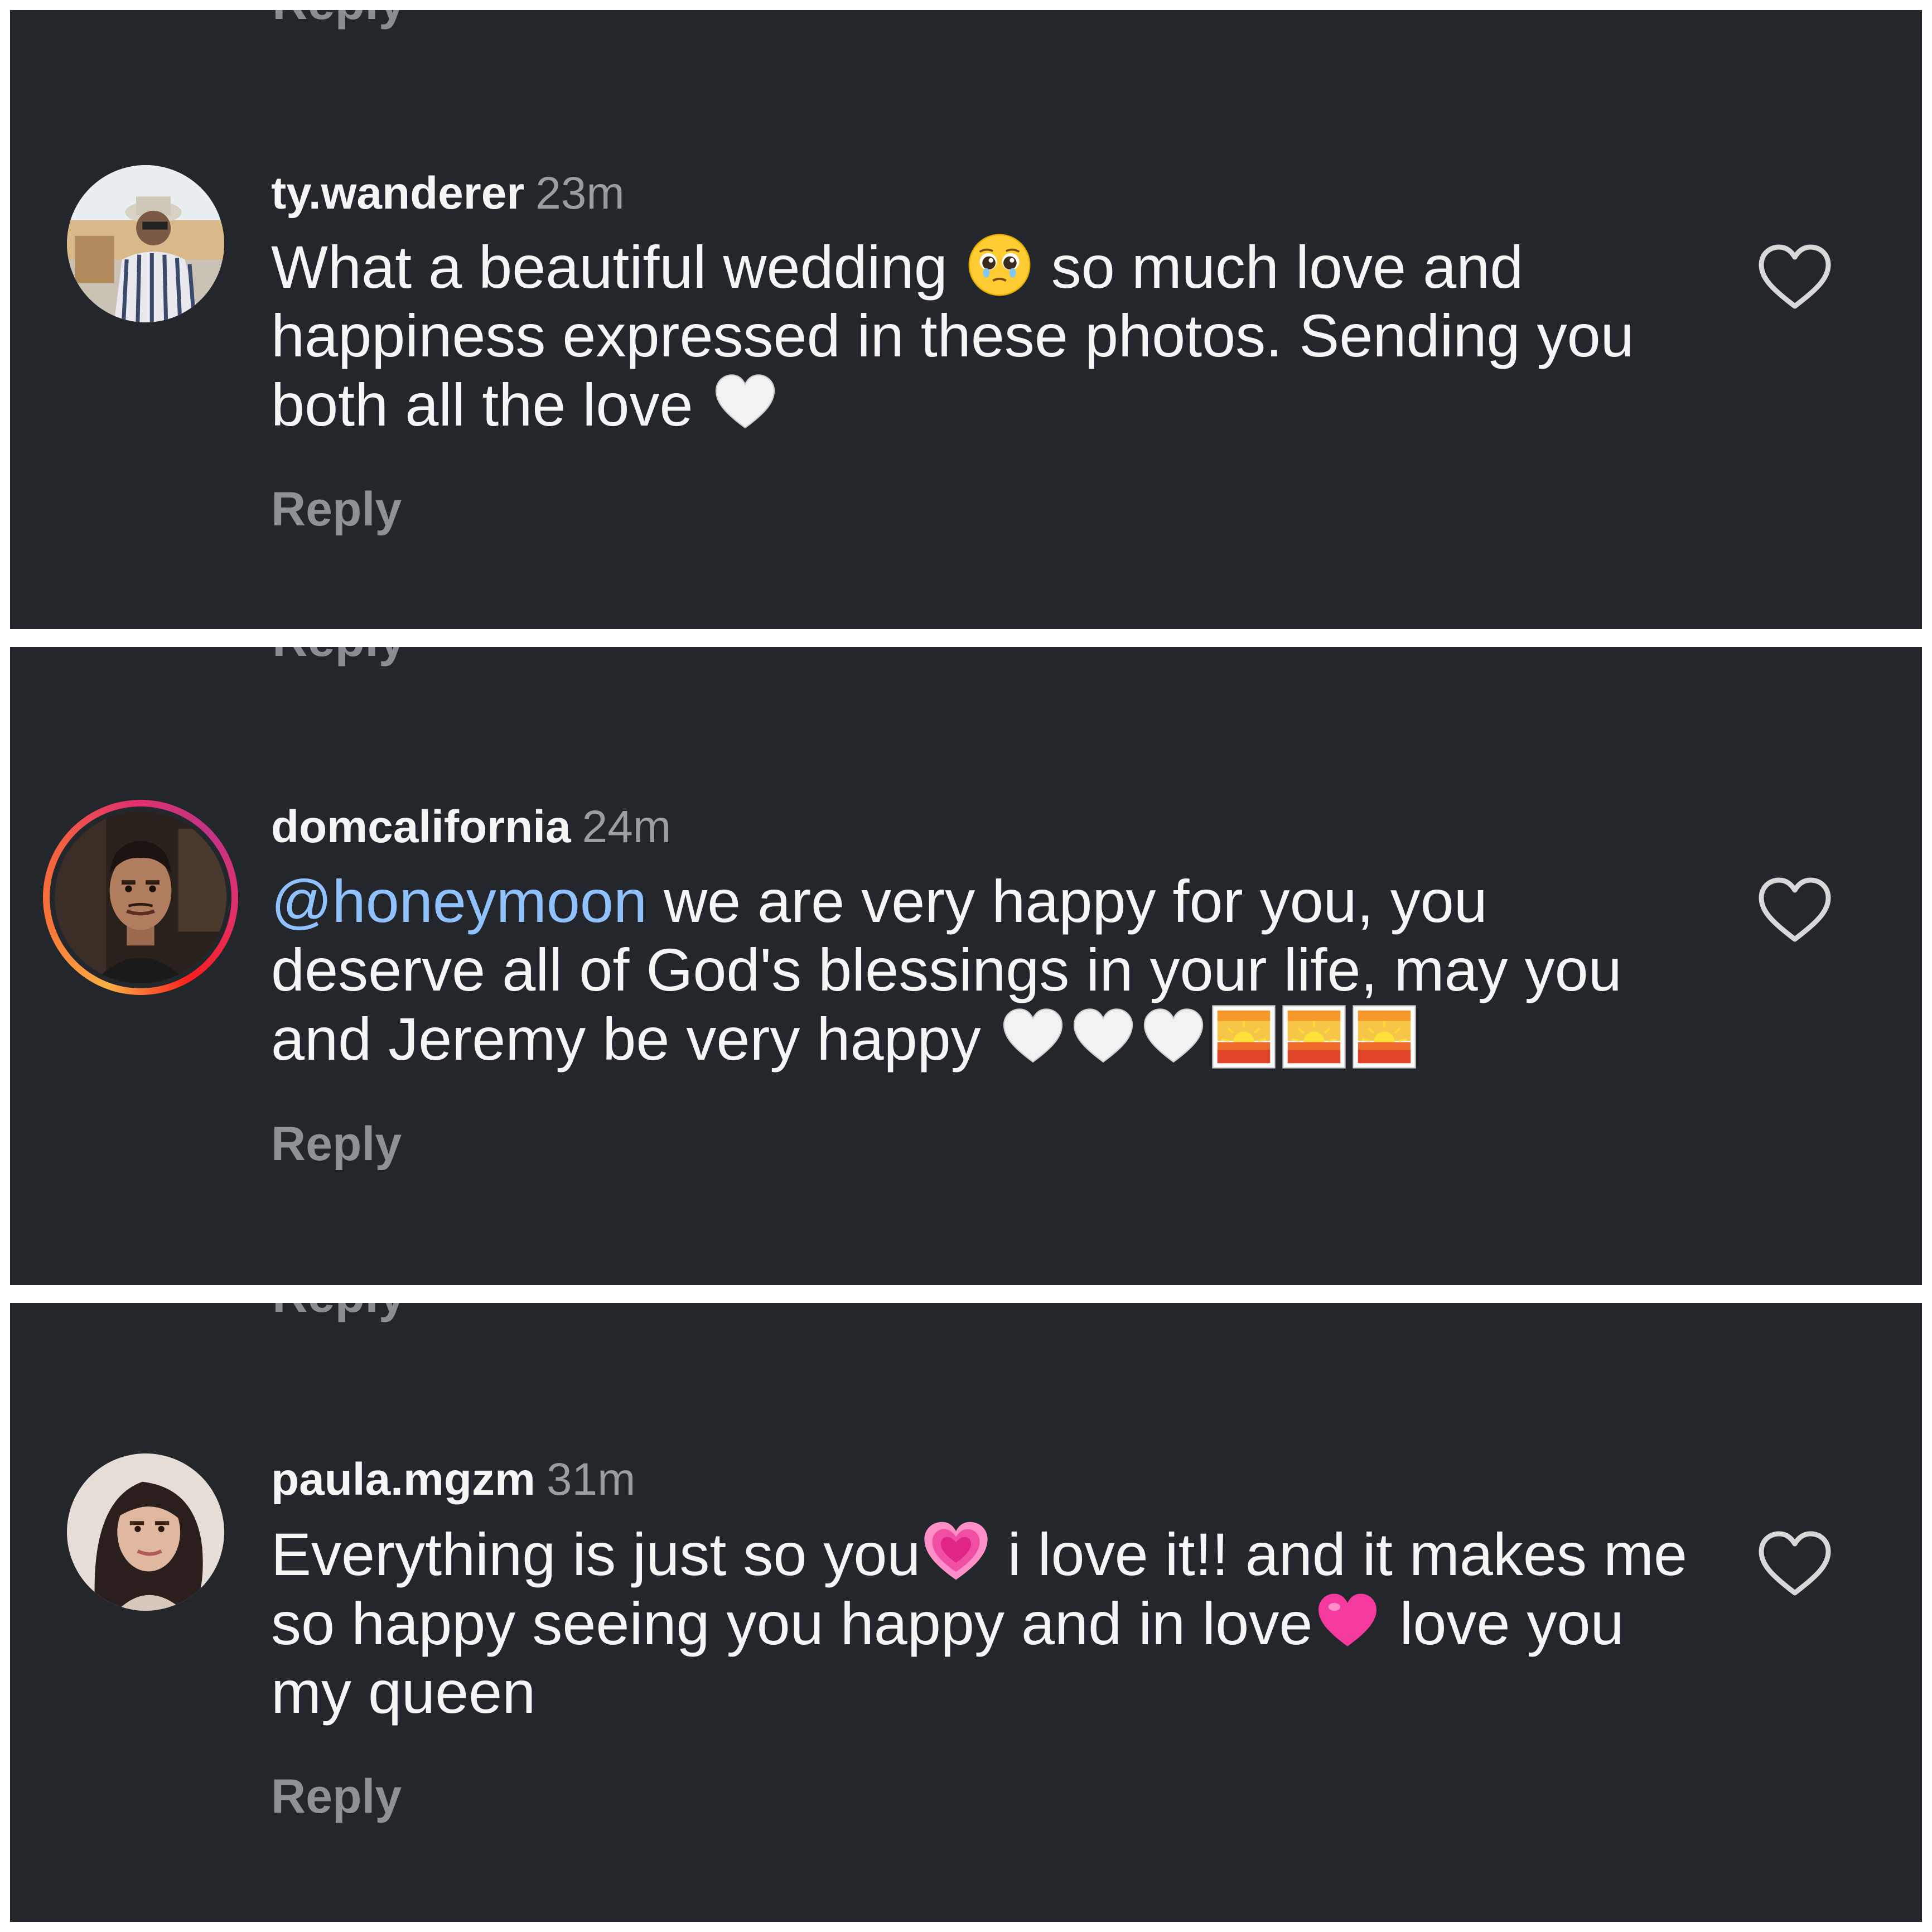  I want to click on username: ty.wanderer, so click(397, 193).